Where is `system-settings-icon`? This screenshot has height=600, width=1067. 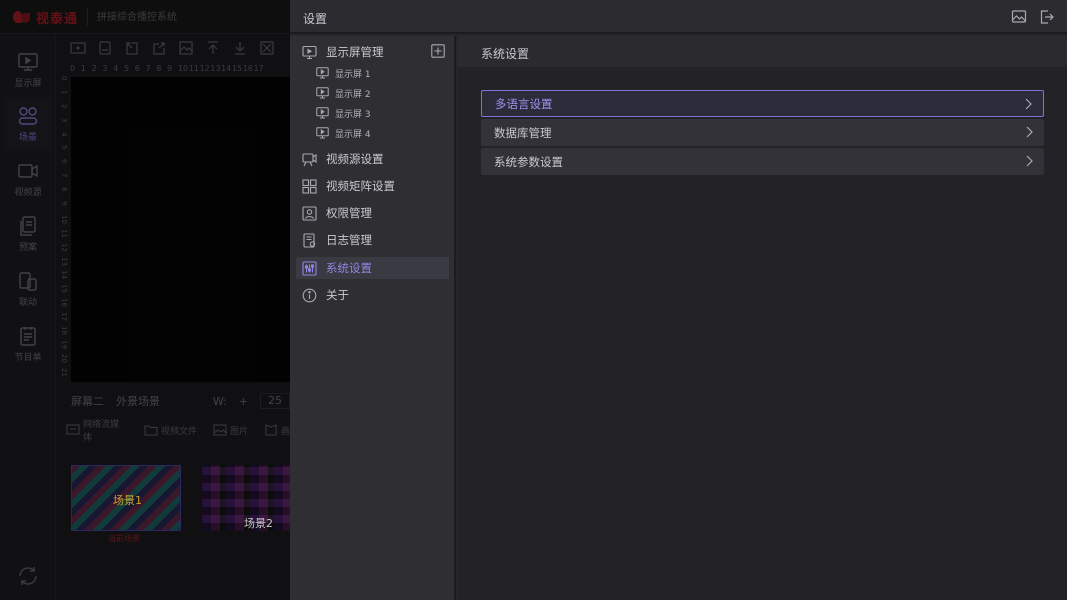 system-settings-icon is located at coordinates (309, 268).